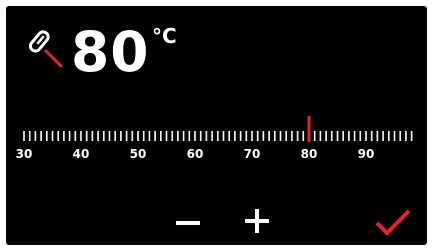 This screenshot has height=251, width=433. Describe the element at coordinates (45, 49) in the screenshot. I see `food-probe-icon` at that location.